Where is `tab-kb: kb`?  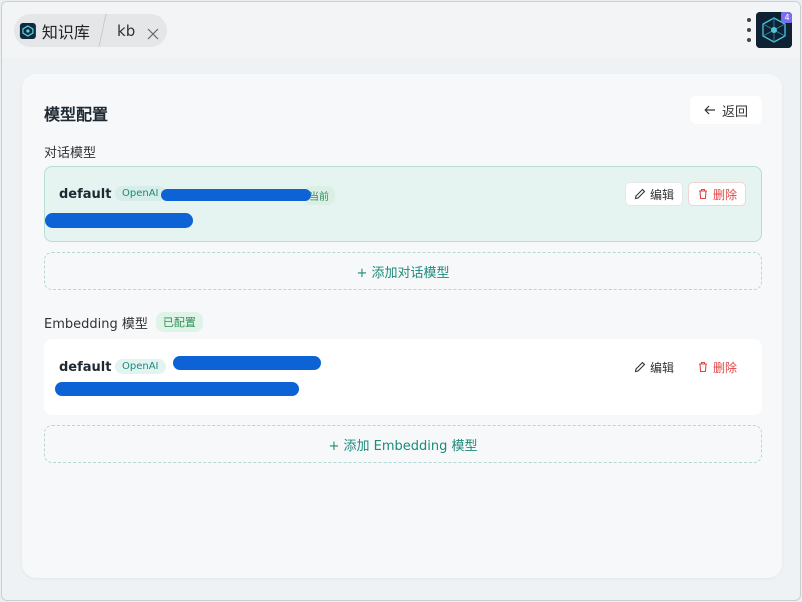
tab-kb: kb is located at coordinates (131, 30).